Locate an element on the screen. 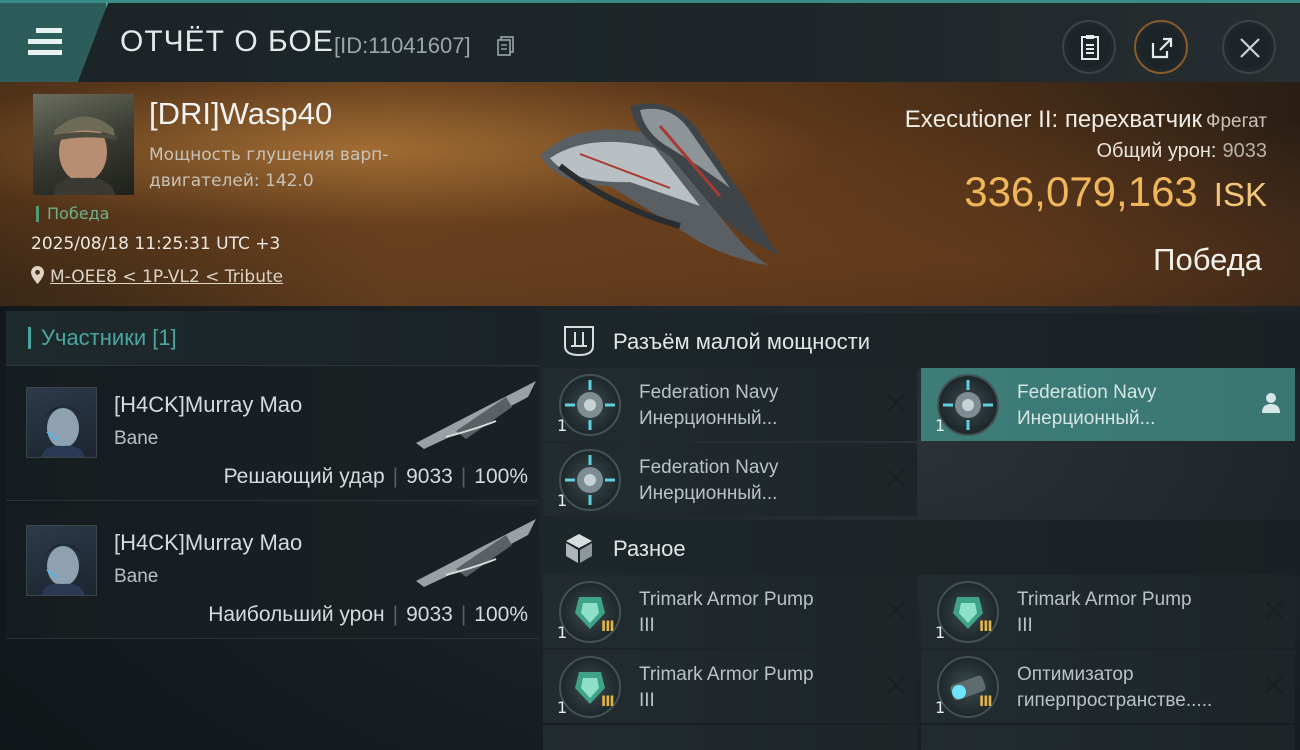 The image size is (1300, 750). victim-ship-name: Executioner II: перехватчик Фрегат is located at coordinates (1086, 120).